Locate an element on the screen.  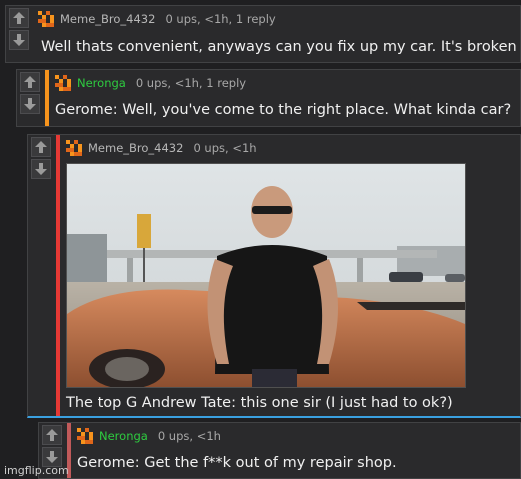
comment-header: Meme_Bro_4432 0 ups, <1h is located at coordinates (161, 148).